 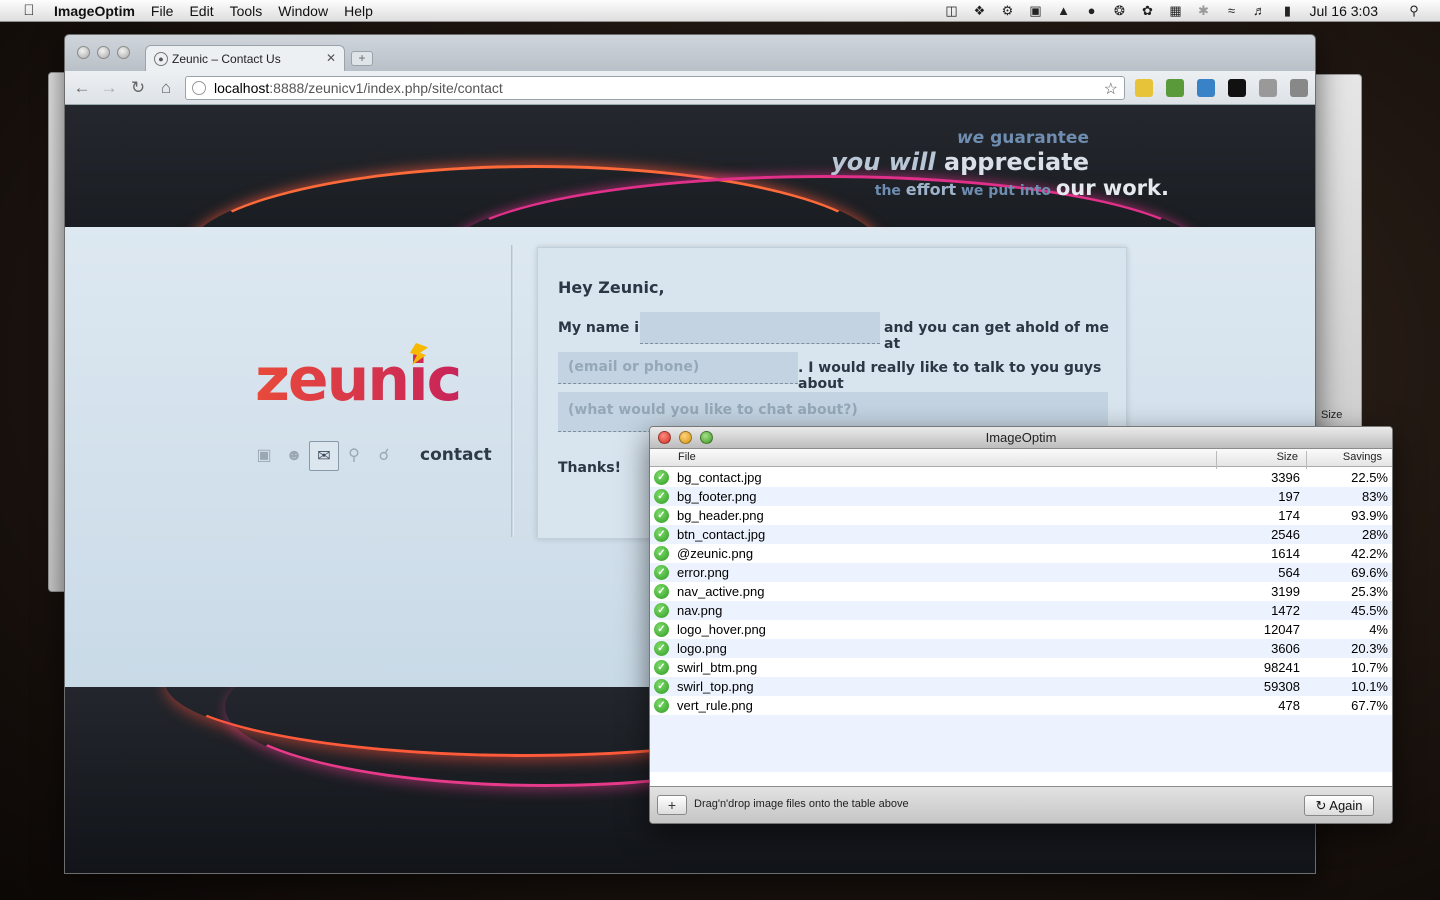 I want to click on status-hat-icon: ●, so click(x=1092, y=11).